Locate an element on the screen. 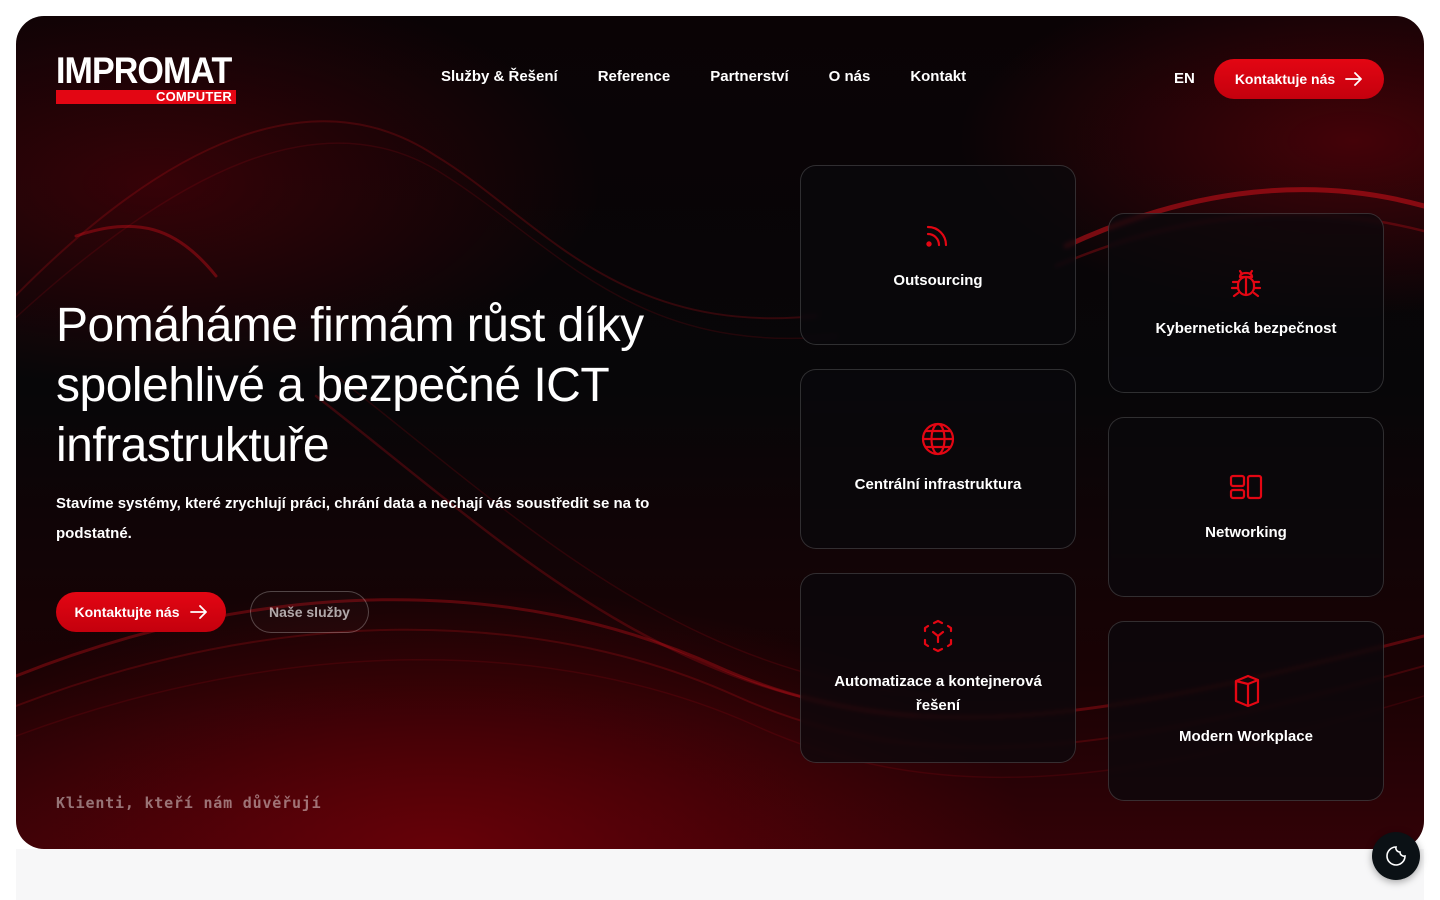 Image resolution: width=1440 pixels, height=900 pixels. layout-icon is located at coordinates (1246, 487).